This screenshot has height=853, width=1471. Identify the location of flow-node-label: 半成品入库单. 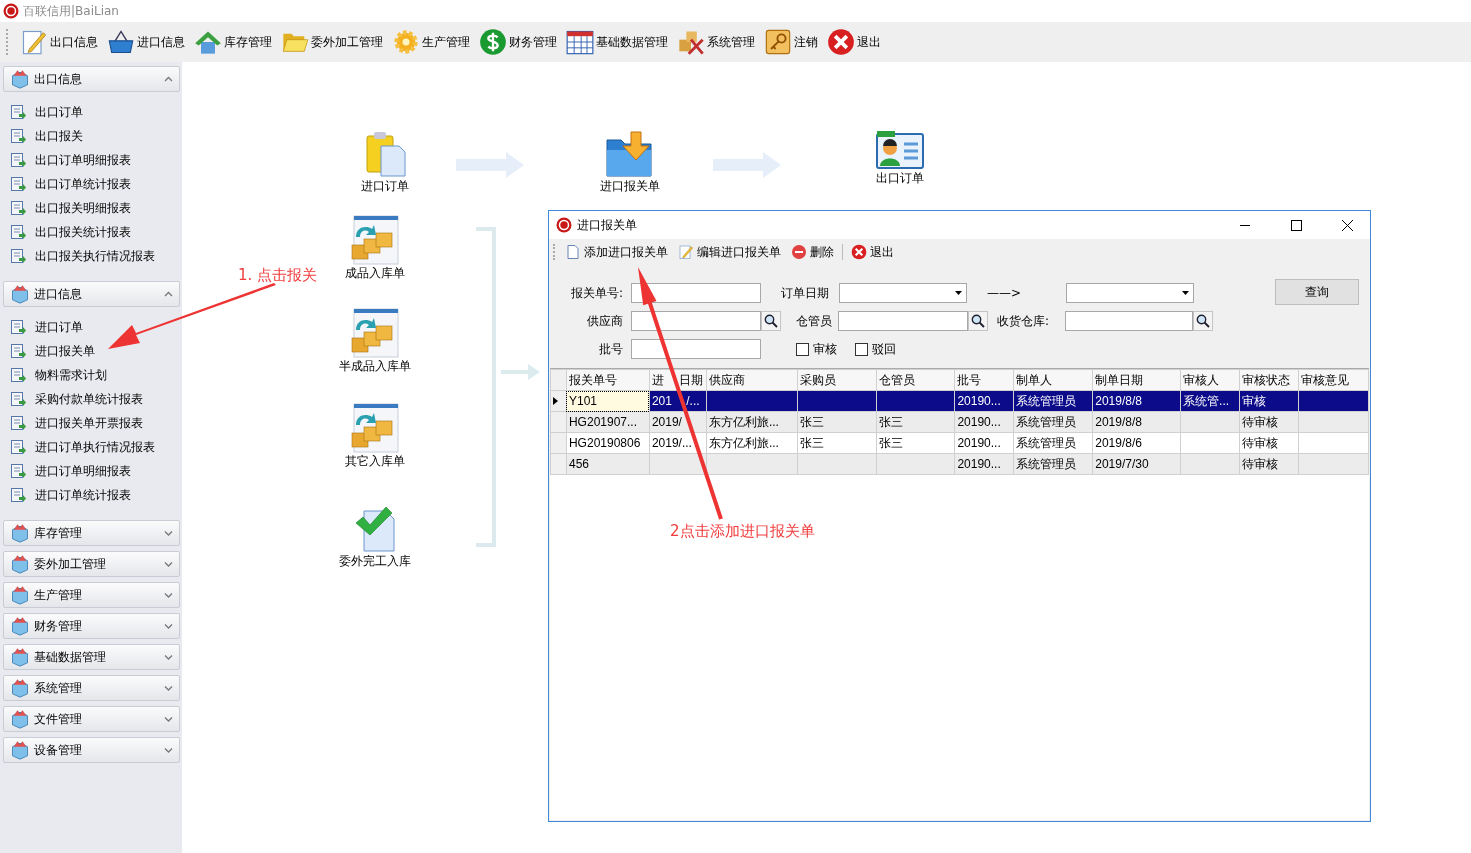
(375, 366).